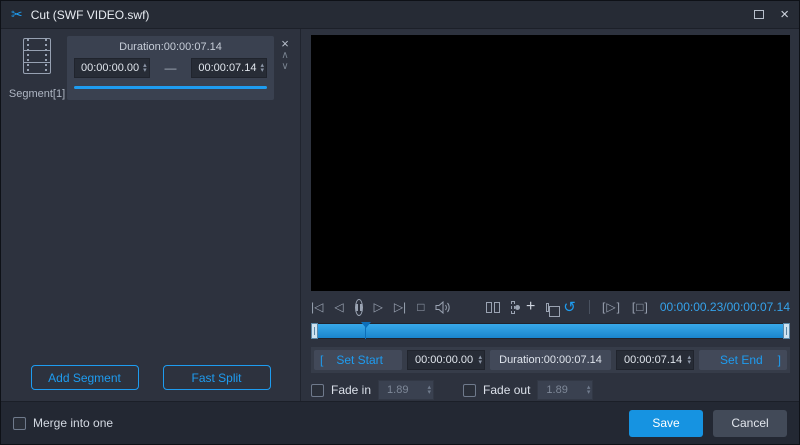  Describe the element at coordinates (640, 307) in the screenshot. I see `stop-clip-icon: [□]` at that location.